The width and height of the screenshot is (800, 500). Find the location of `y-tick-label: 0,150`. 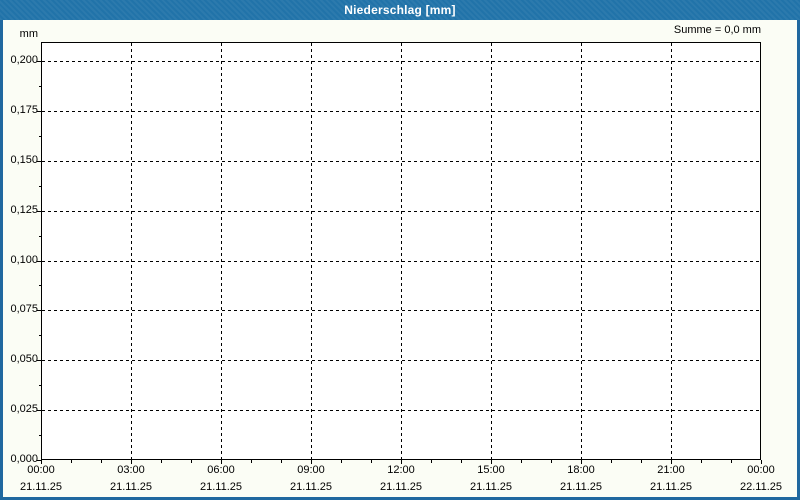

y-tick-label: 0,150 is located at coordinates (24, 159).